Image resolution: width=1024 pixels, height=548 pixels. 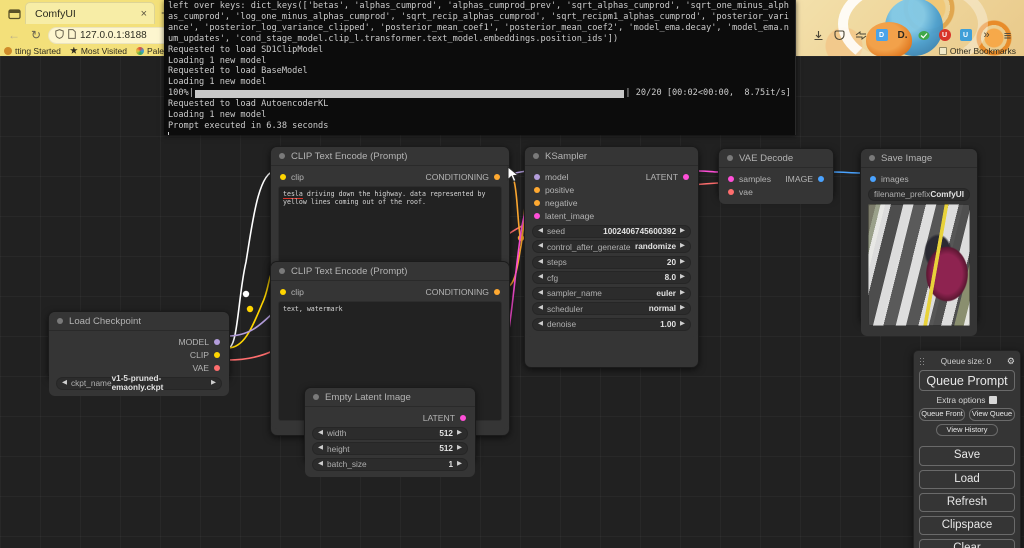 What do you see at coordinates (979, 51) in the screenshot?
I see `other-bookmarks-folder: Other Bookmarks` at bounding box center [979, 51].